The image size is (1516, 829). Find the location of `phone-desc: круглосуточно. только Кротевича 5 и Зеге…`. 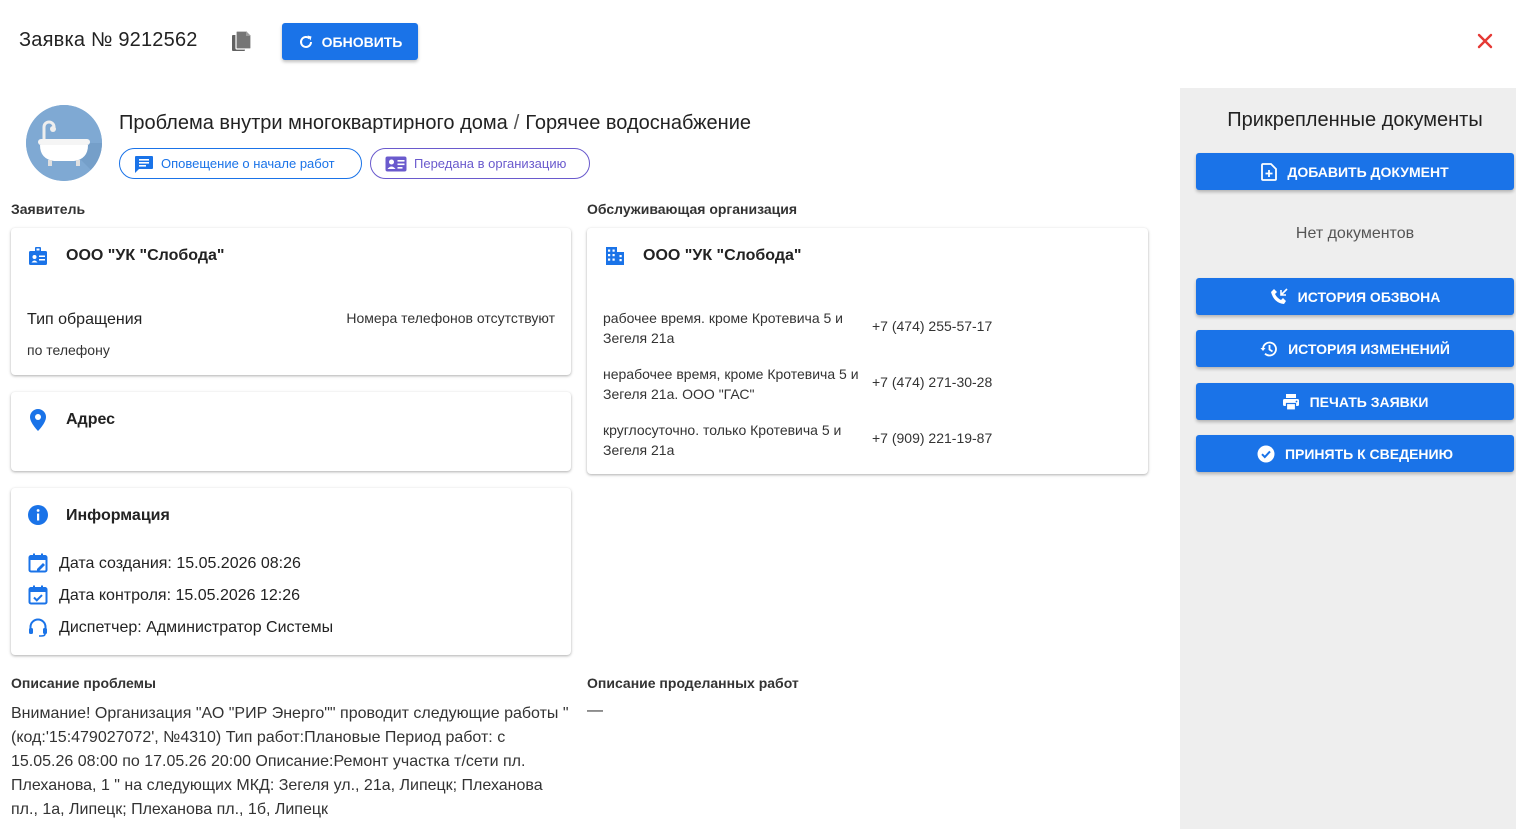

phone-desc: круглосуточно. только Кротевича 5 и Зеге… is located at coordinates (722, 440).